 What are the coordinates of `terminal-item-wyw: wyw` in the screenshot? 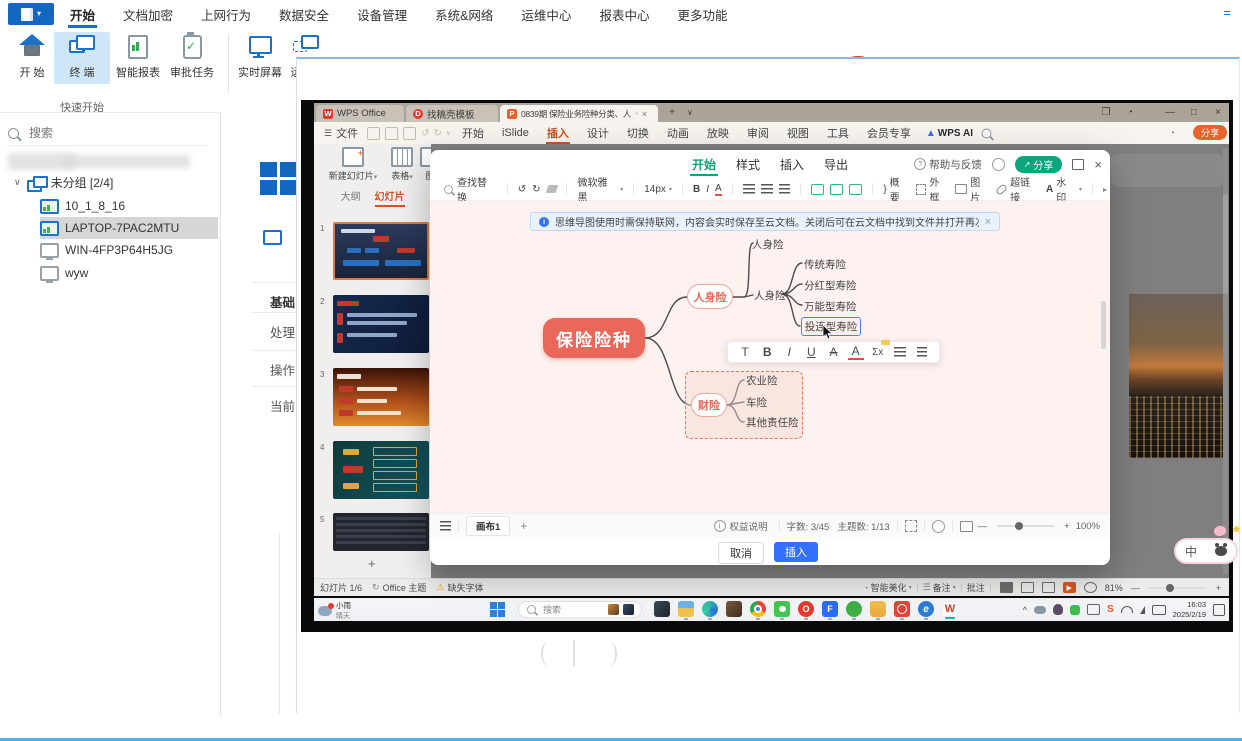 It's located at (129, 273).